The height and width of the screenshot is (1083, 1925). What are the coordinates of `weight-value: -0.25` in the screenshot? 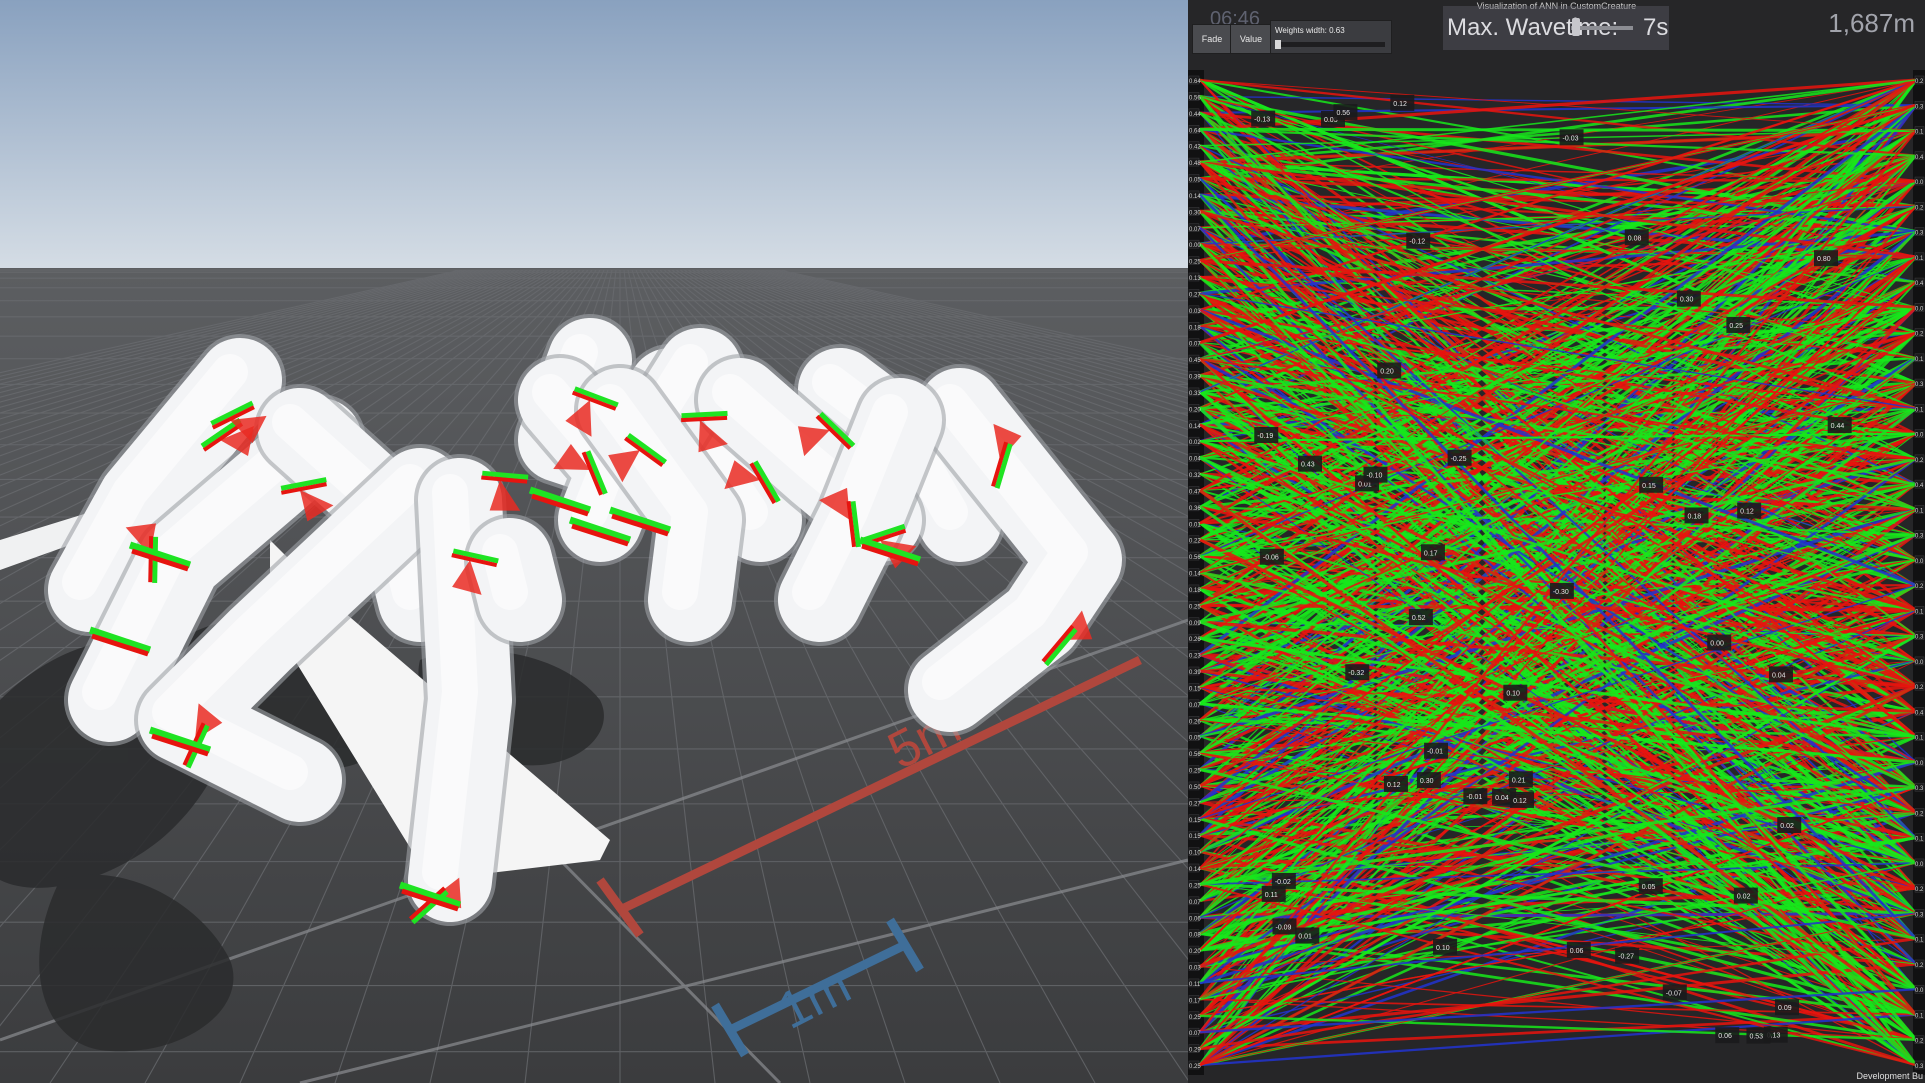 It's located at (1459, 459).